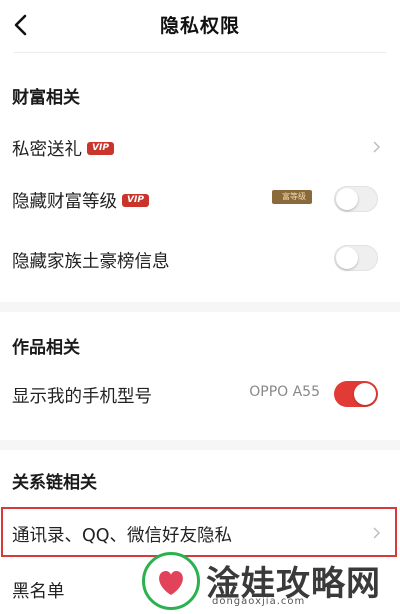  What do you see at coordinates (200, 52) in the screenshot?
I see `divider` at bounding box center [200, 52].